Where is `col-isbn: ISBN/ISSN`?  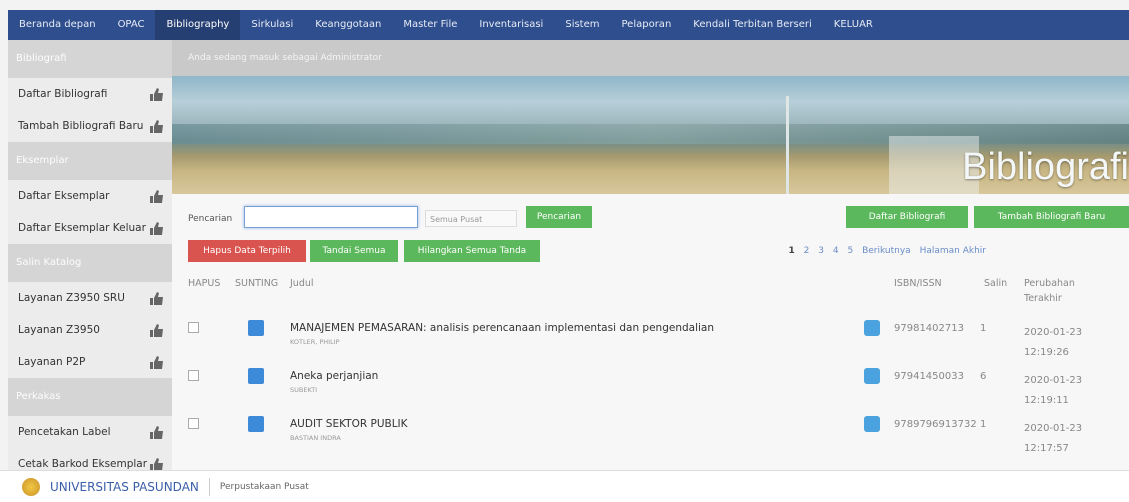
col-isbn: ISBN/ISSN is located at coordinates (918, 283).